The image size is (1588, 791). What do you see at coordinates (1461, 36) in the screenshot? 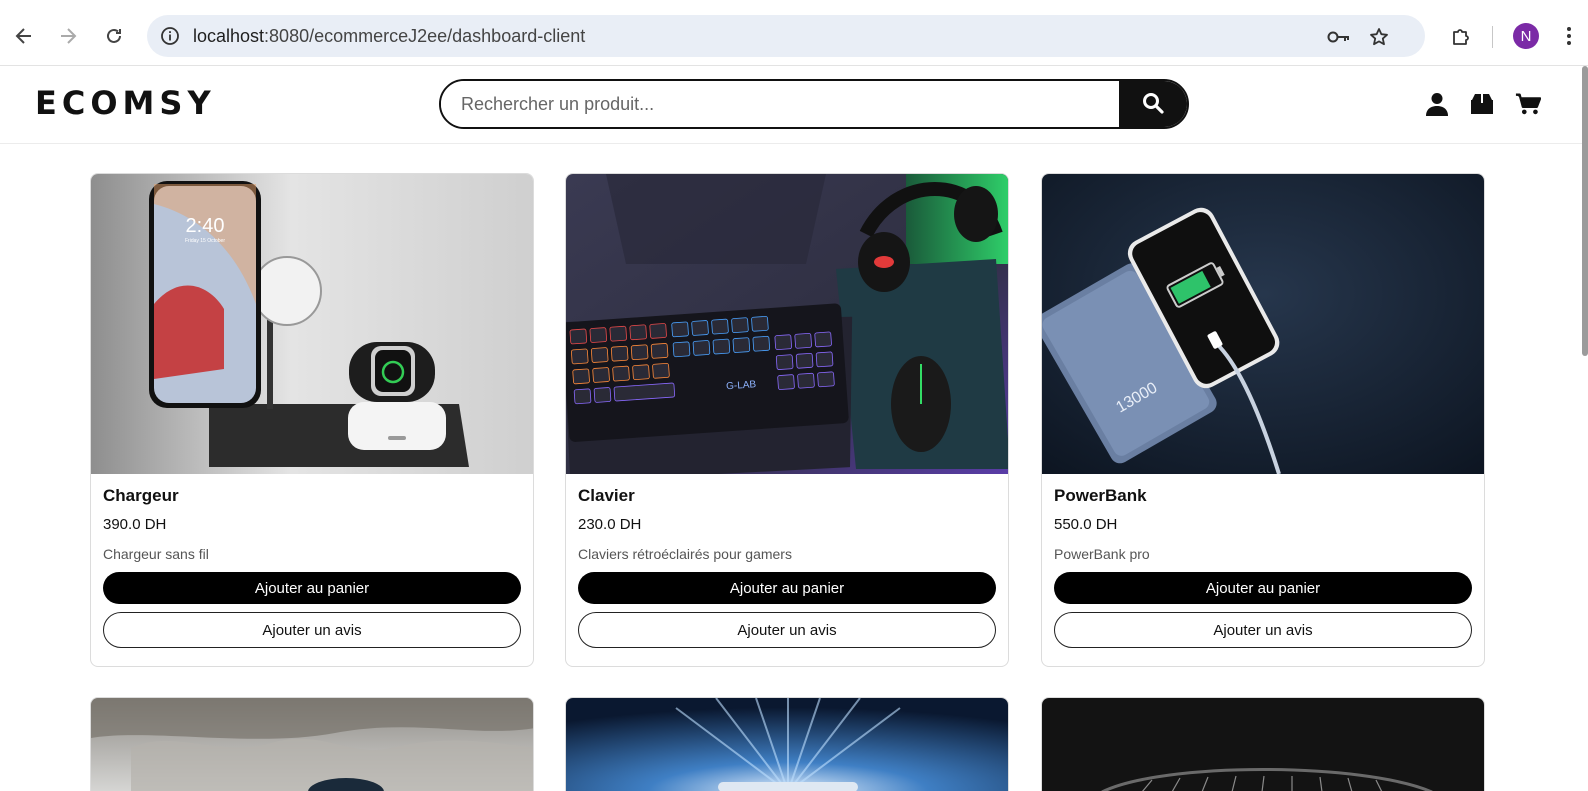
I see `extensions-puzzle-icon` at bounding box center [1461, 36].